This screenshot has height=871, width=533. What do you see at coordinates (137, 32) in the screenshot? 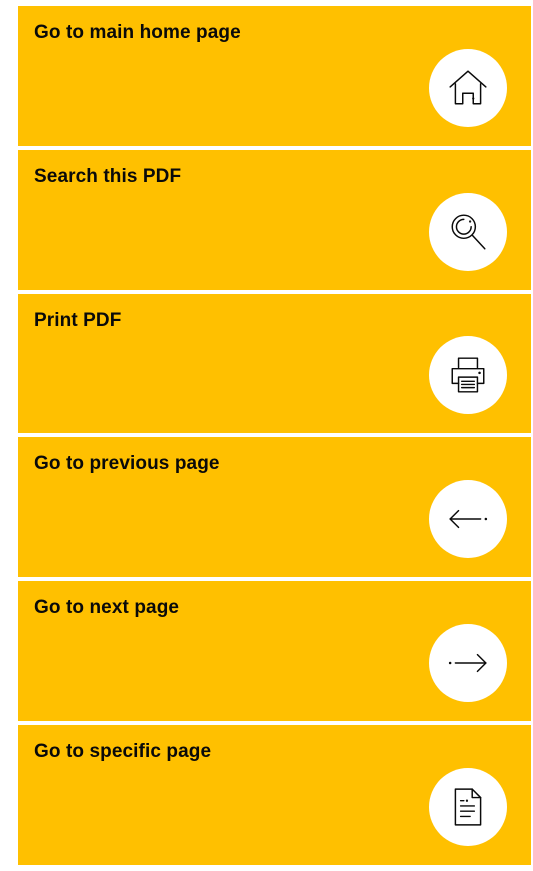
I see `home-page-label: Go to main home page` at bounding box center [137, 32].